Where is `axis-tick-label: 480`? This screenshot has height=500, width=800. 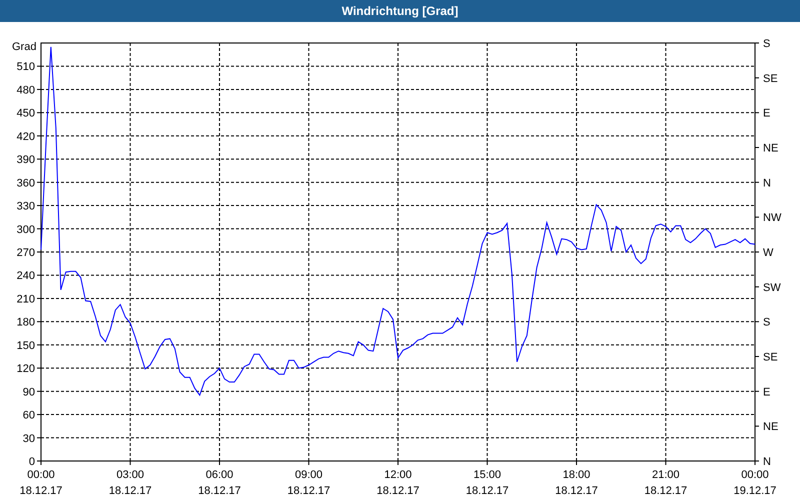
axis-tick-label: 480 is located at coordinates (25, 90).